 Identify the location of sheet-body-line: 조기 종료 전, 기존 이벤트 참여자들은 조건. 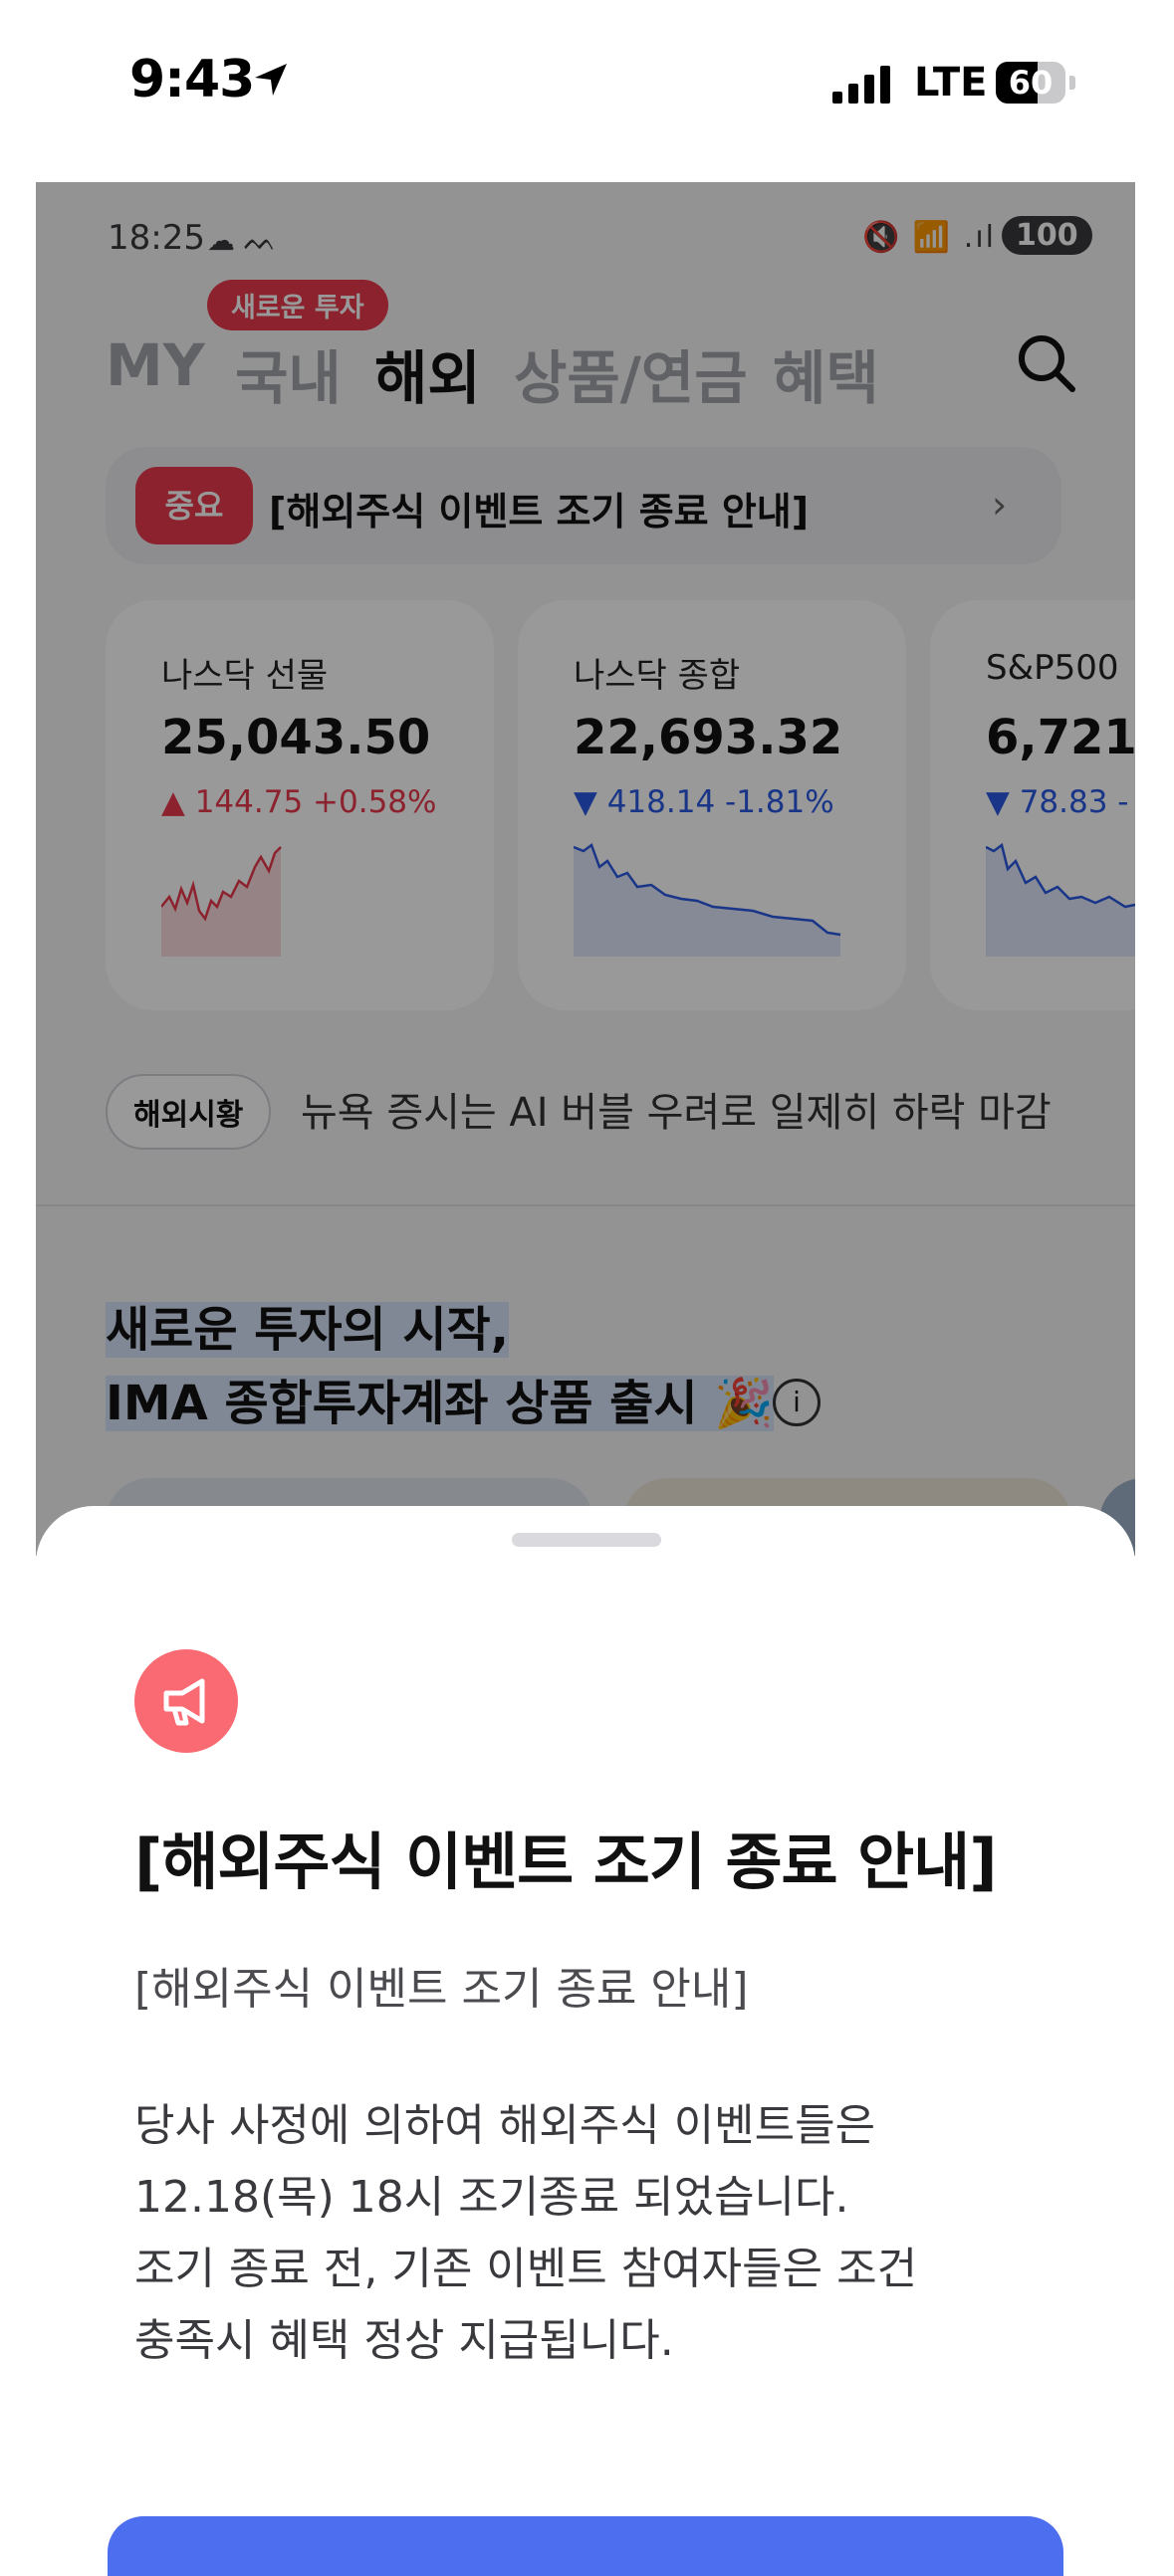
(526, 2269).